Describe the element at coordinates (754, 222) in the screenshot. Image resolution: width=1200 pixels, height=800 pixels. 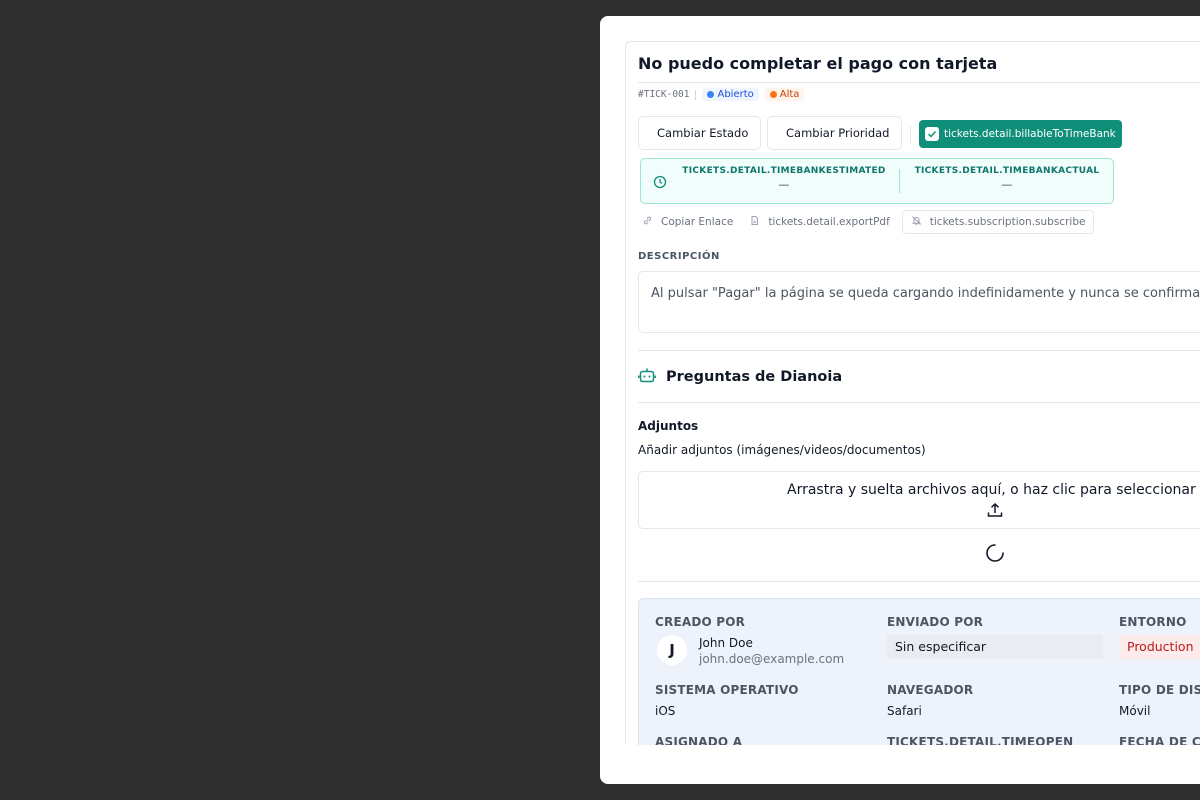
I see `document-icon` at that location.